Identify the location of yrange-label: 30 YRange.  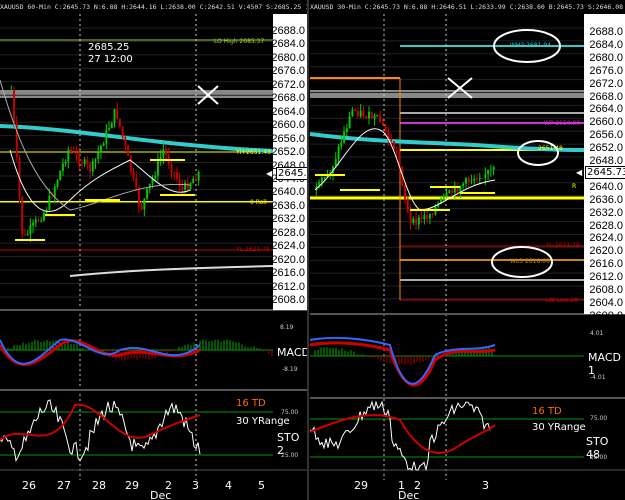
(263, 421).